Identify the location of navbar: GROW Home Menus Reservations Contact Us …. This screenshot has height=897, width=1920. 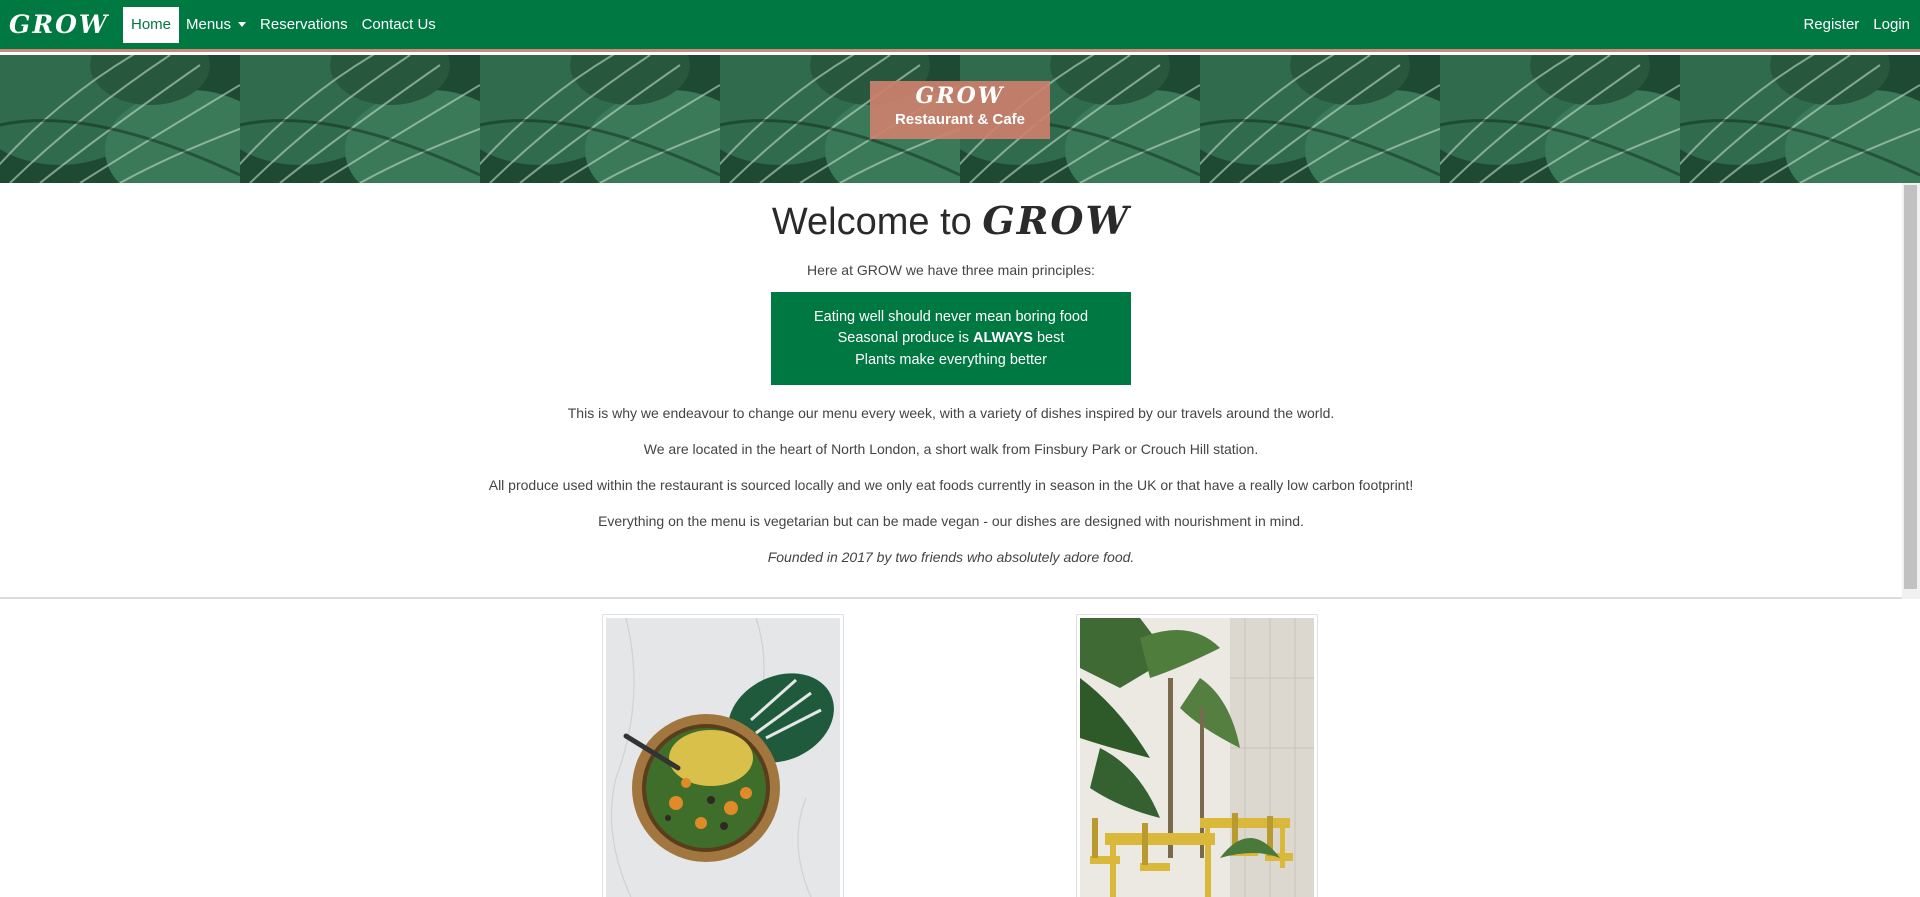
(960, 26).